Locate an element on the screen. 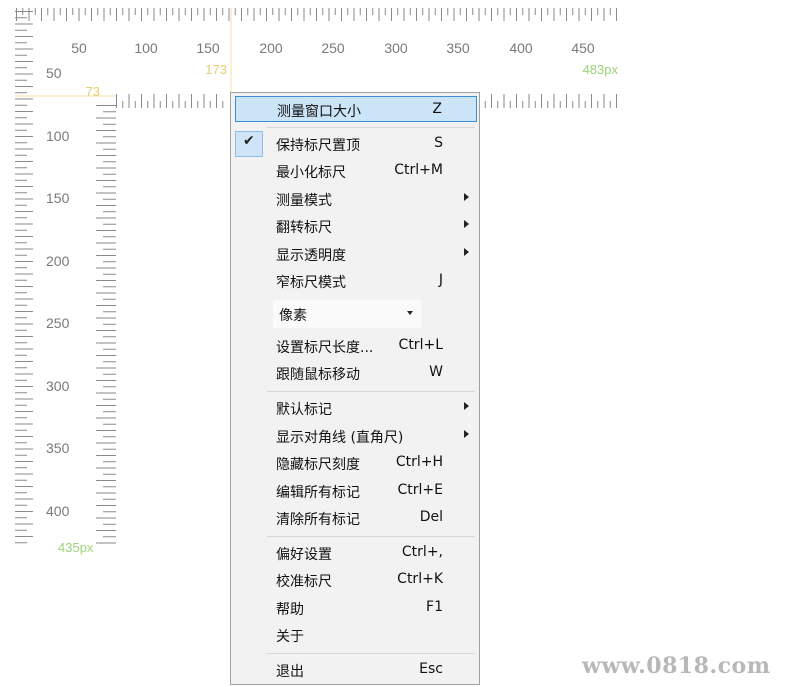 This screenshot has width=800, height=687. menu-item-label: 退出 is located at coordinates (290, 672).